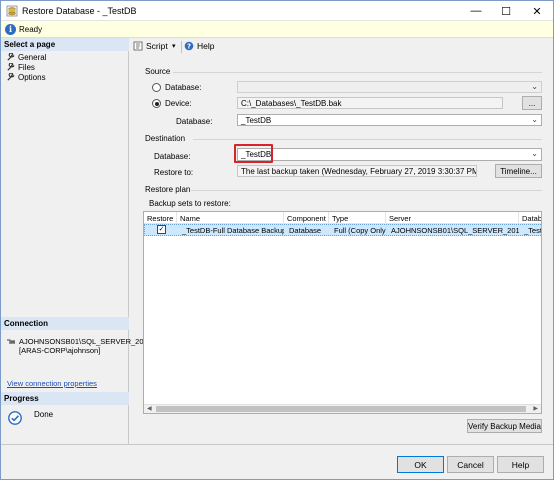 Image resolution: width=554 pixels, height=480 pixels. What do you see at coordinates (160, 218) in the screenshot?
I see `column-header-restore: Restore` at bounding box center [160, 218].